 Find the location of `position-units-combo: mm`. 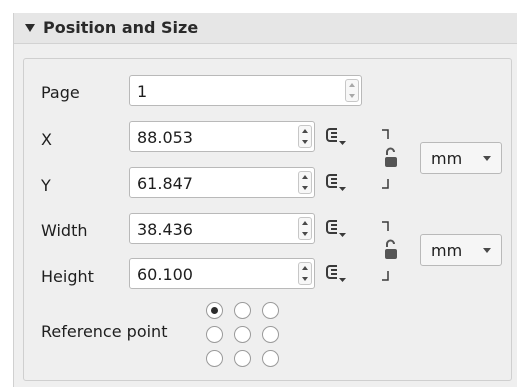

position-units-combo: mm is located at coordinates (461, 158).